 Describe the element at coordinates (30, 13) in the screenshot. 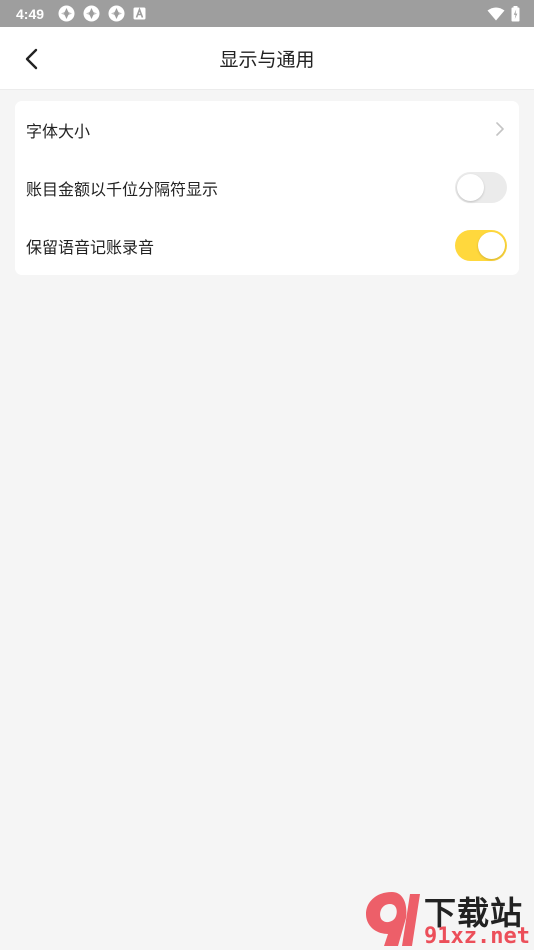

I see `status-time: 4:49` at that location.